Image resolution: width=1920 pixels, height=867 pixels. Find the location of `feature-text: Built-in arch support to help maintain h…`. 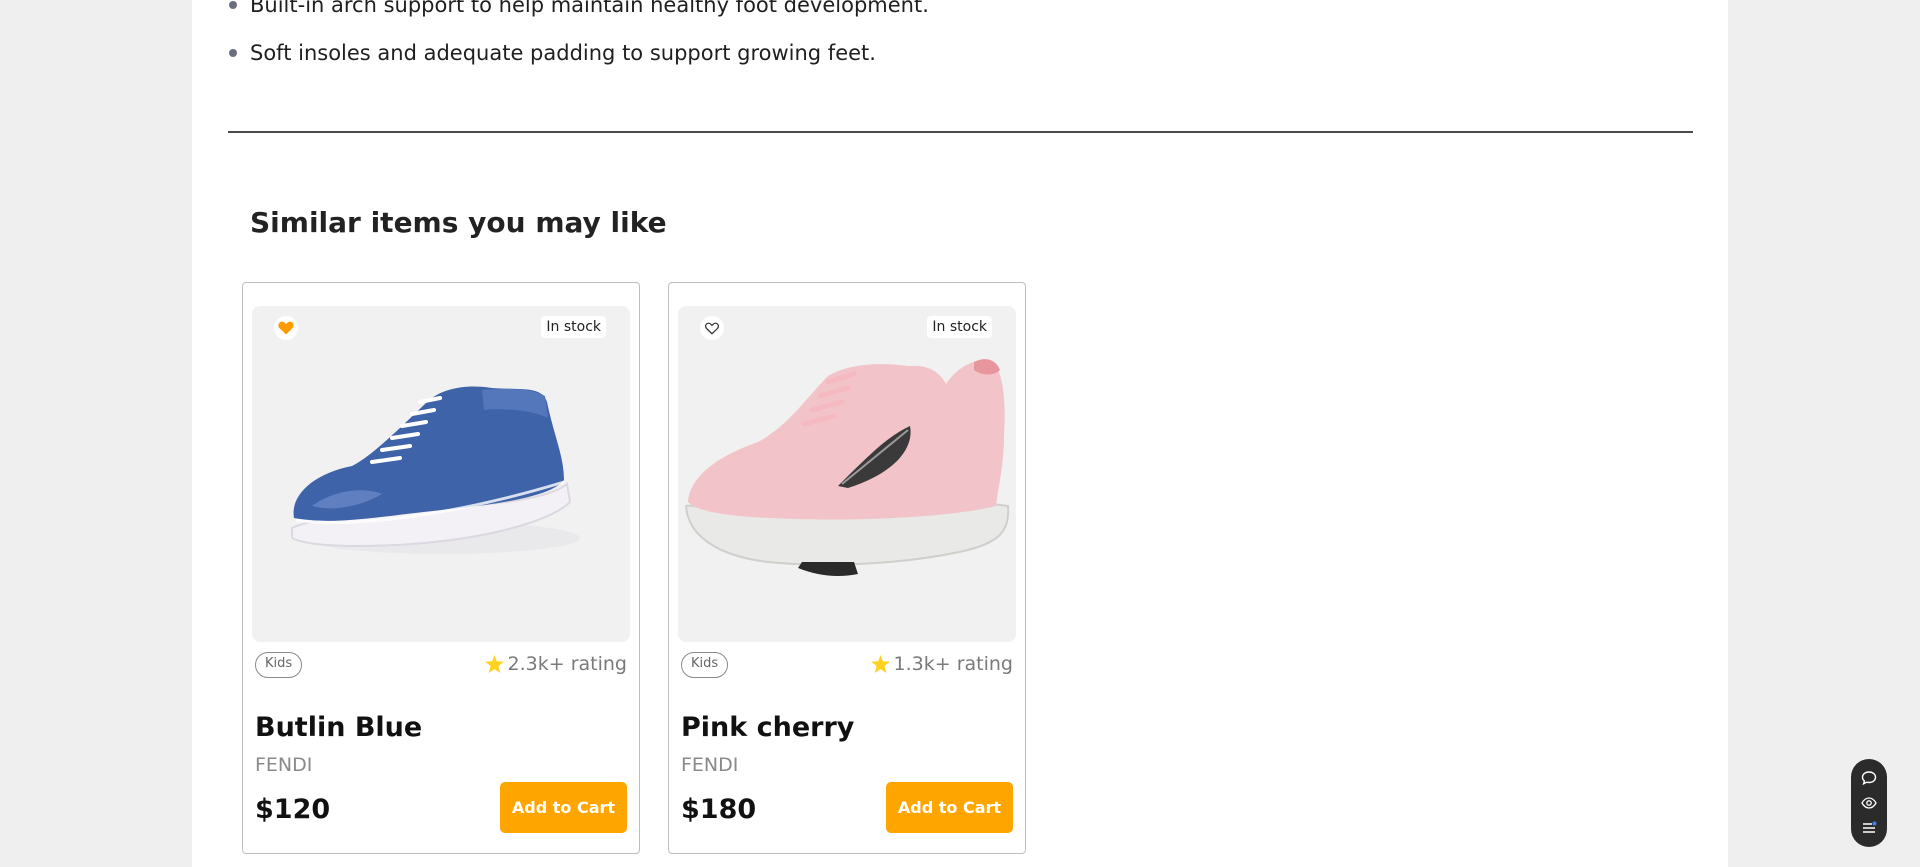

feature-text: Built-in arch support to help maintain h… is located at coordinates (589, 8).